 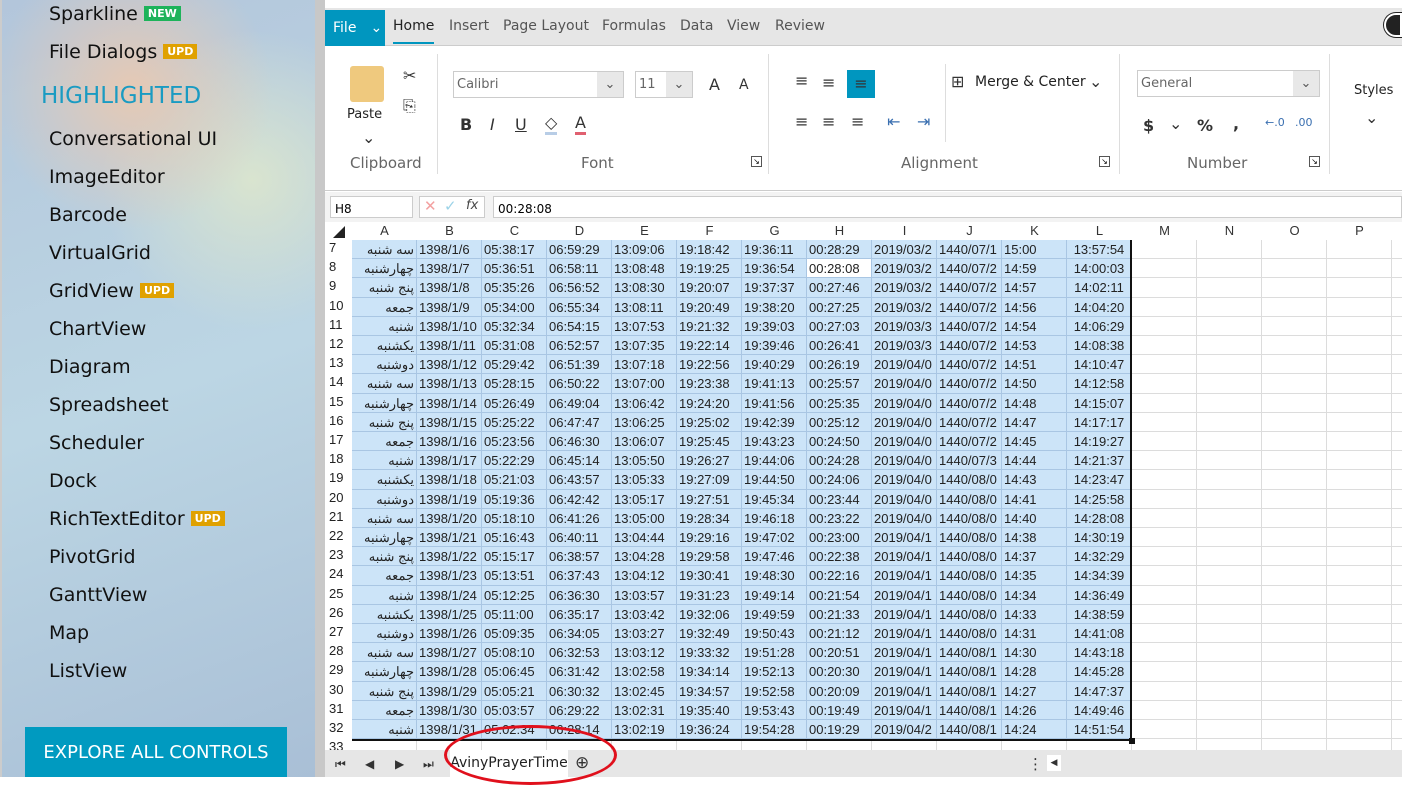 I want to click on align-center-icon: ≡, so click(x=828, y=121).